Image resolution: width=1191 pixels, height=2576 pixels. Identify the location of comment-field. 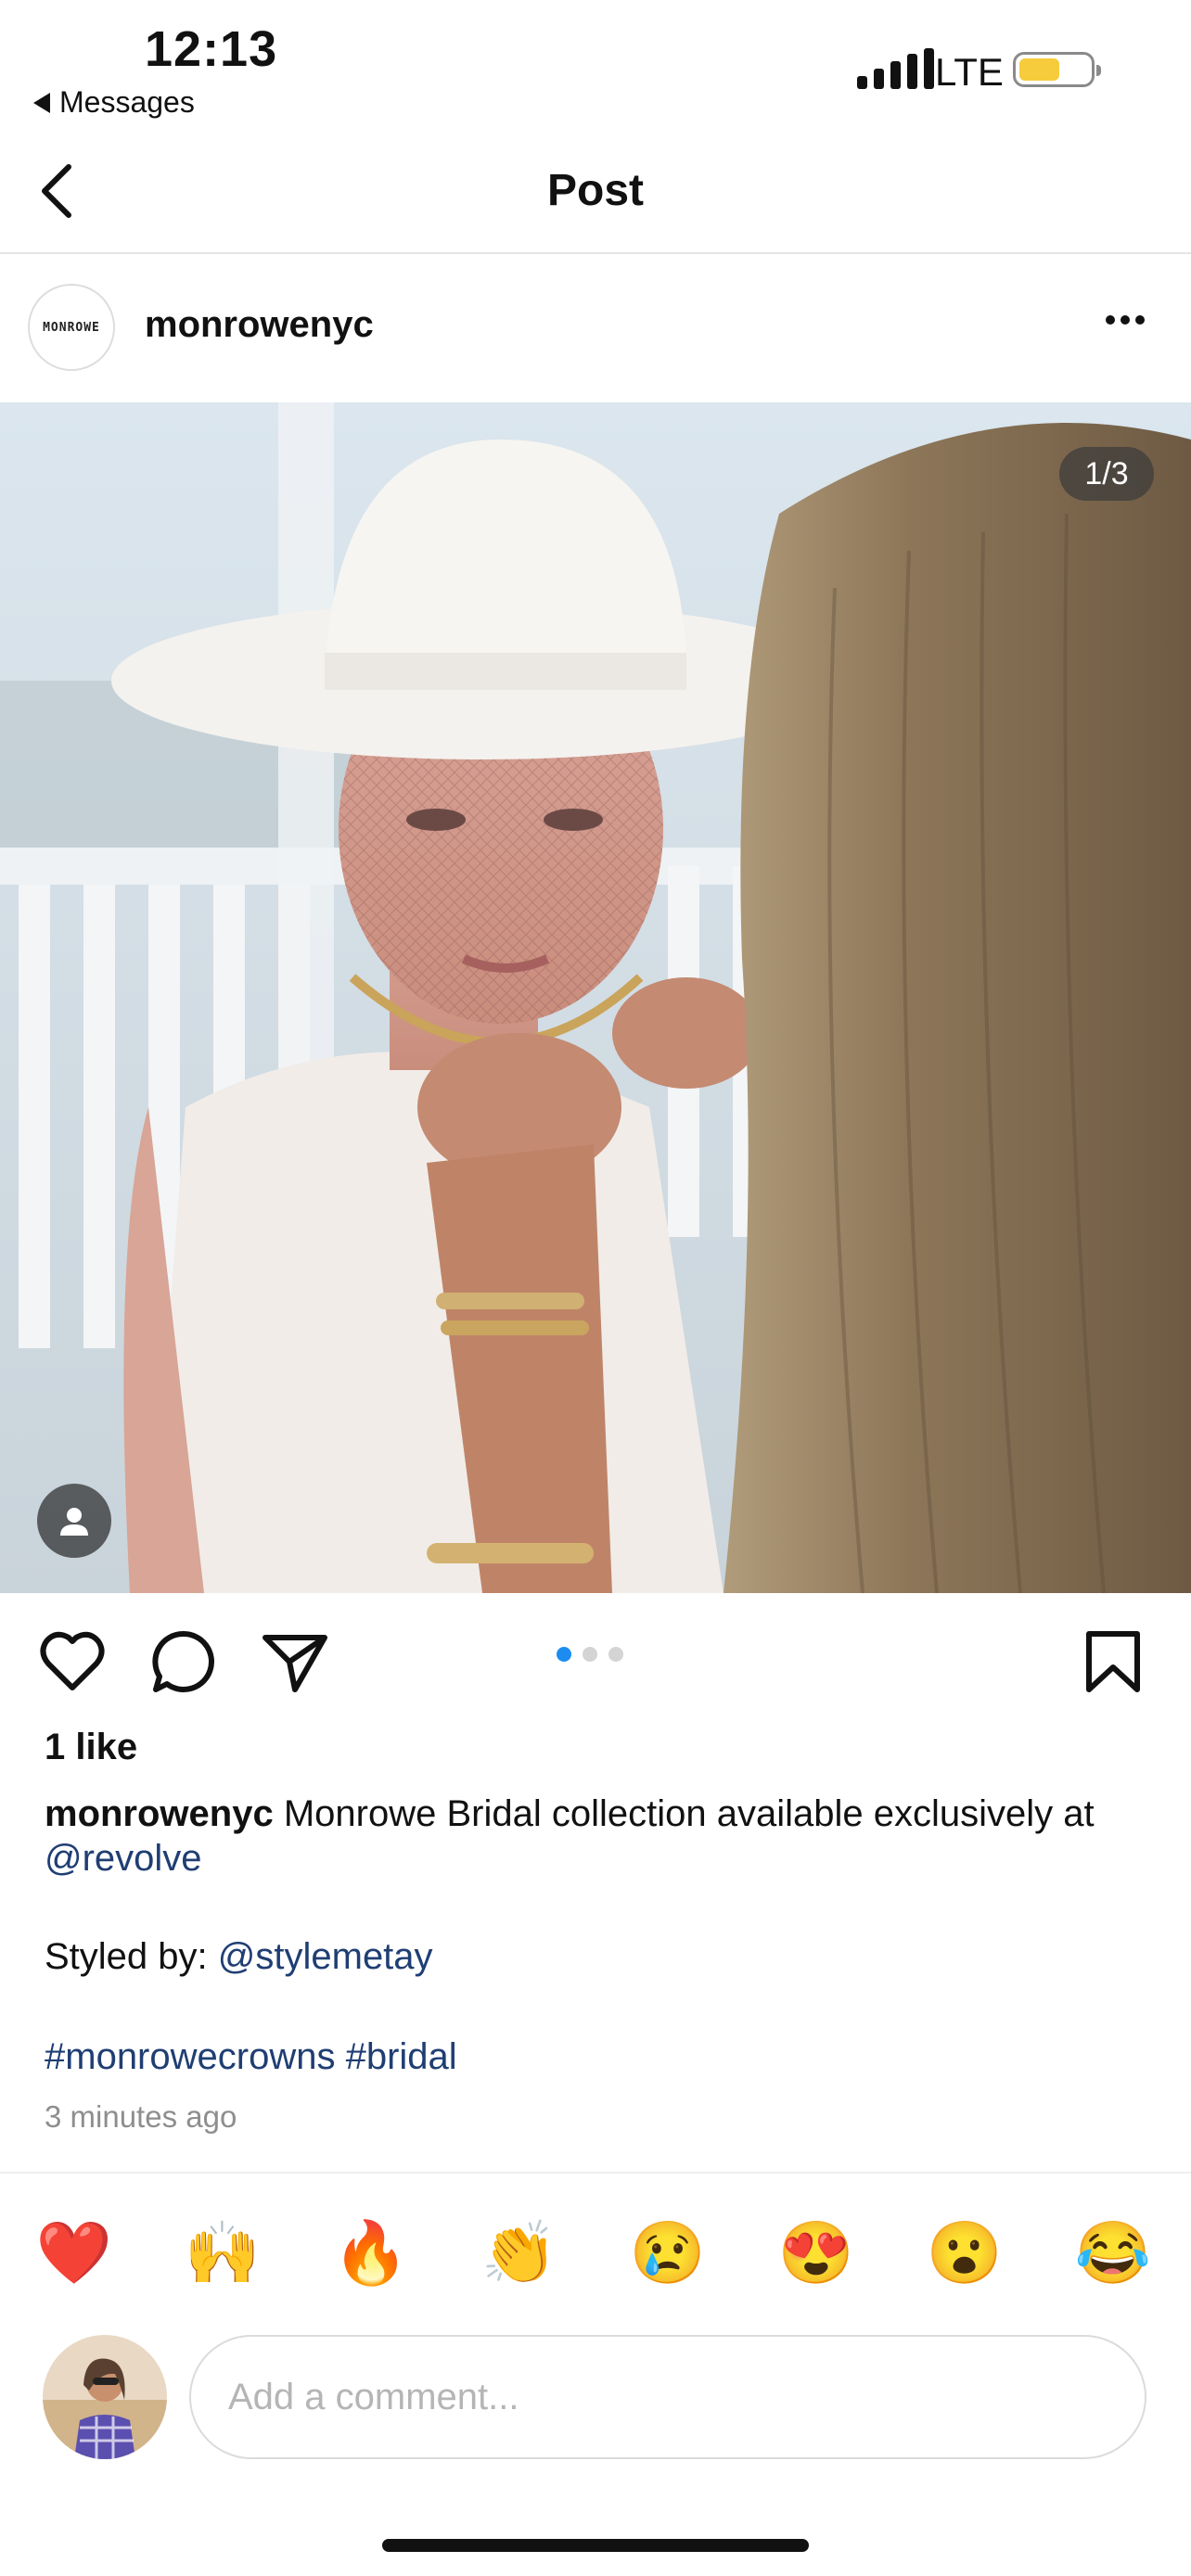
(667, 2397).